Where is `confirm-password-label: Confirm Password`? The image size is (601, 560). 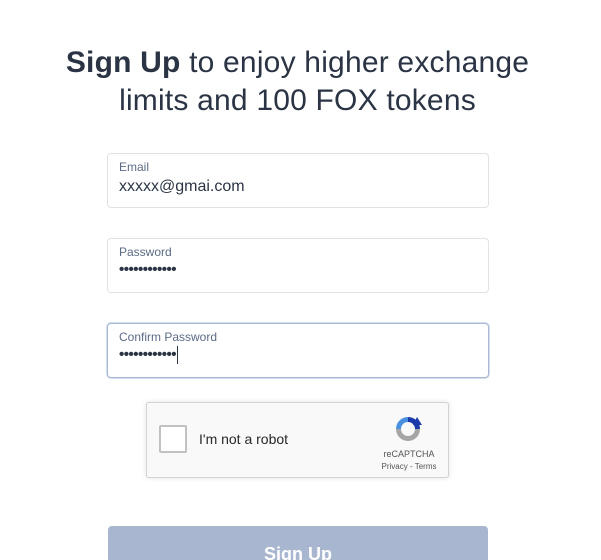
confirm-password-label: Confirm Password is located at coordinates (168, 337).